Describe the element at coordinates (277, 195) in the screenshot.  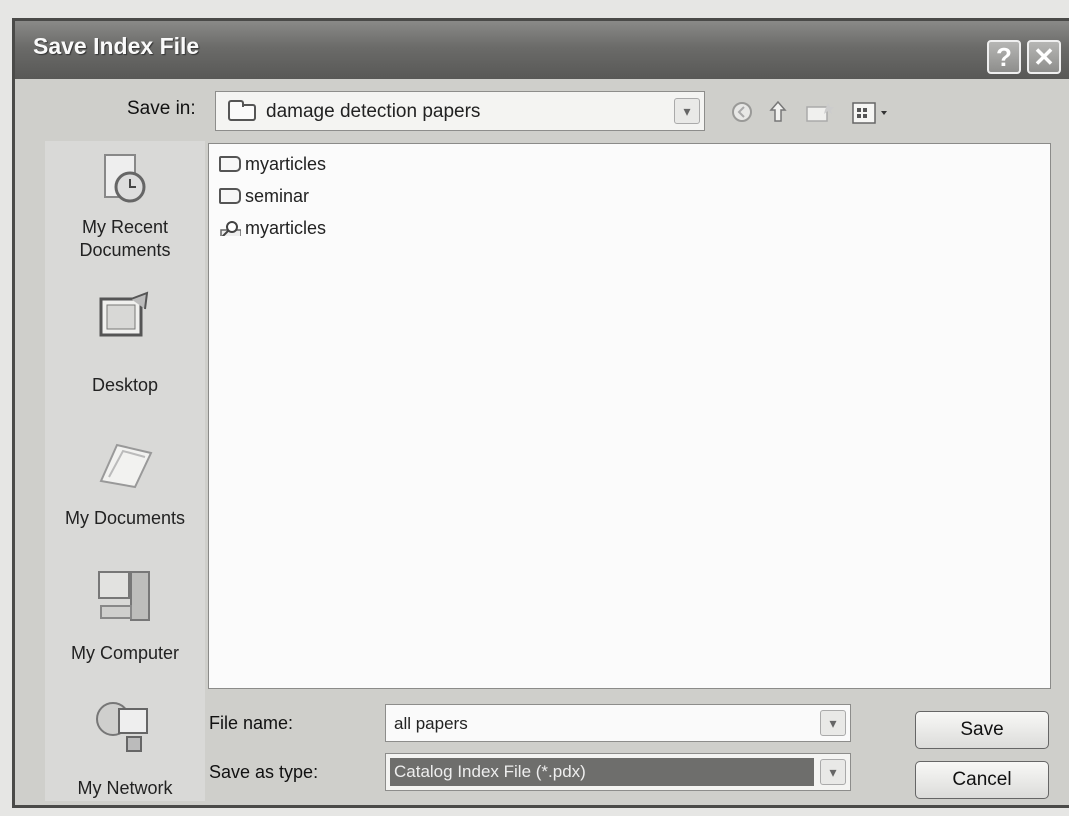
I see `file-name: seminar` at that location.